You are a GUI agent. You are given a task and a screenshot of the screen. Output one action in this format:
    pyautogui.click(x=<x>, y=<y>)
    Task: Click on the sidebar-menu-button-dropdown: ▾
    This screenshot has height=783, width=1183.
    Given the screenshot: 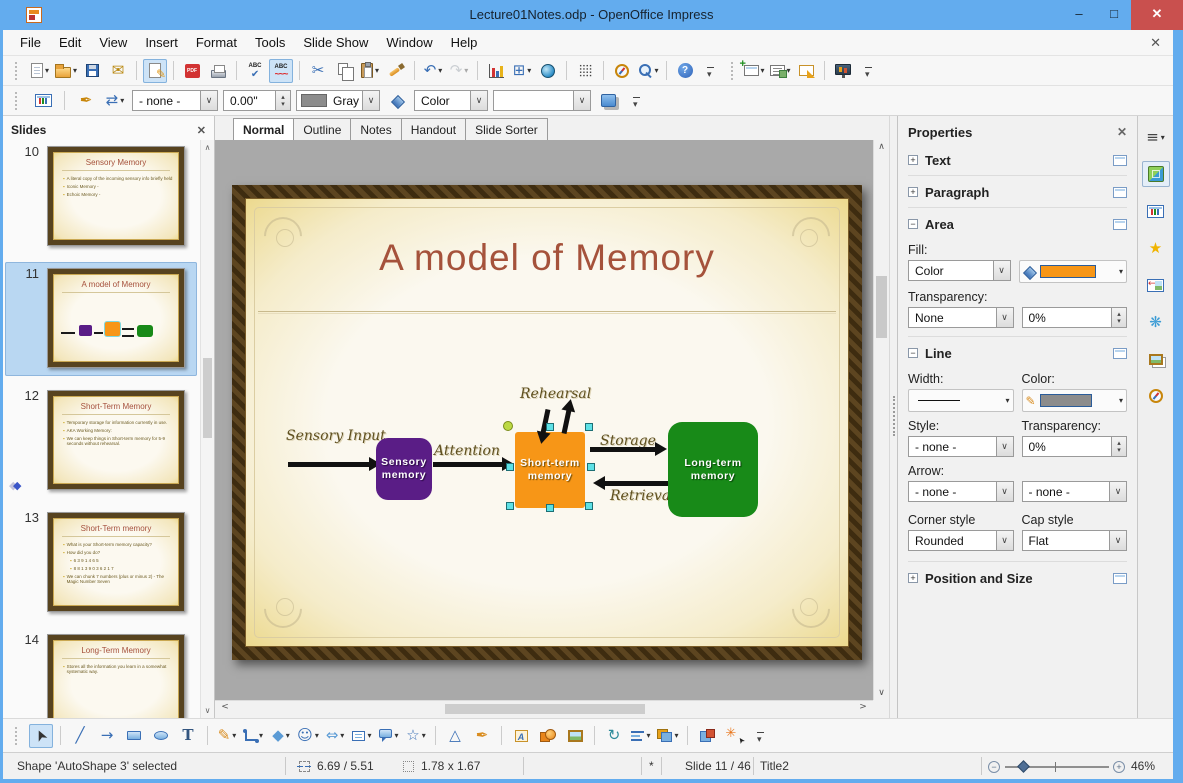 What is the action you would take?
    pyautogui.click(x=1163, y=137)
    